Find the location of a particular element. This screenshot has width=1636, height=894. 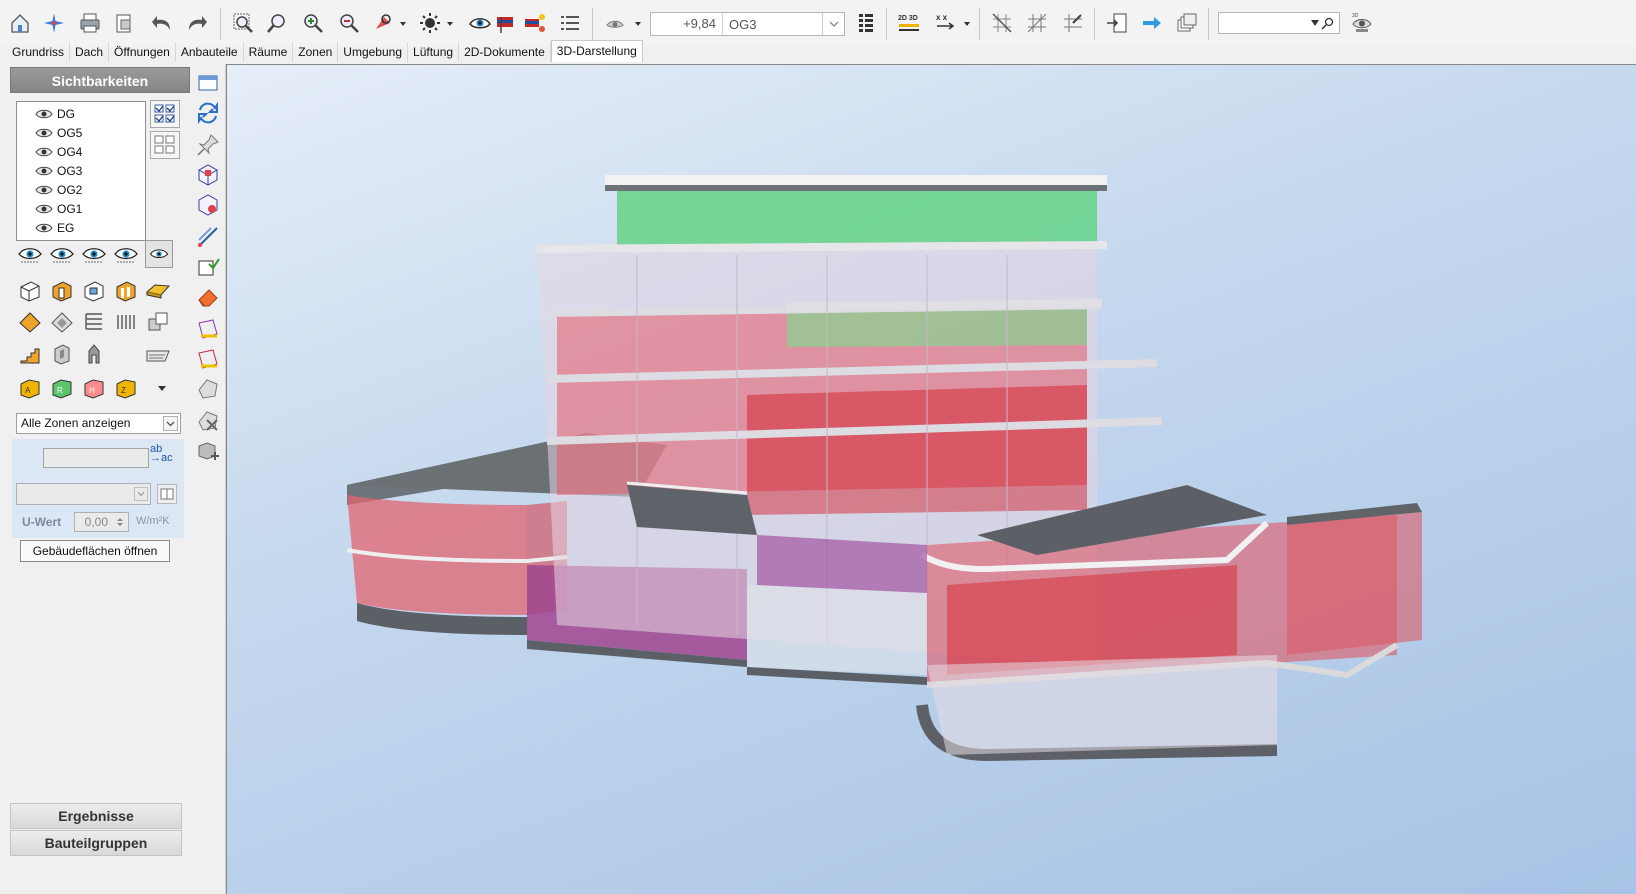

line-edit-icon is located at coordinates (208, 237).